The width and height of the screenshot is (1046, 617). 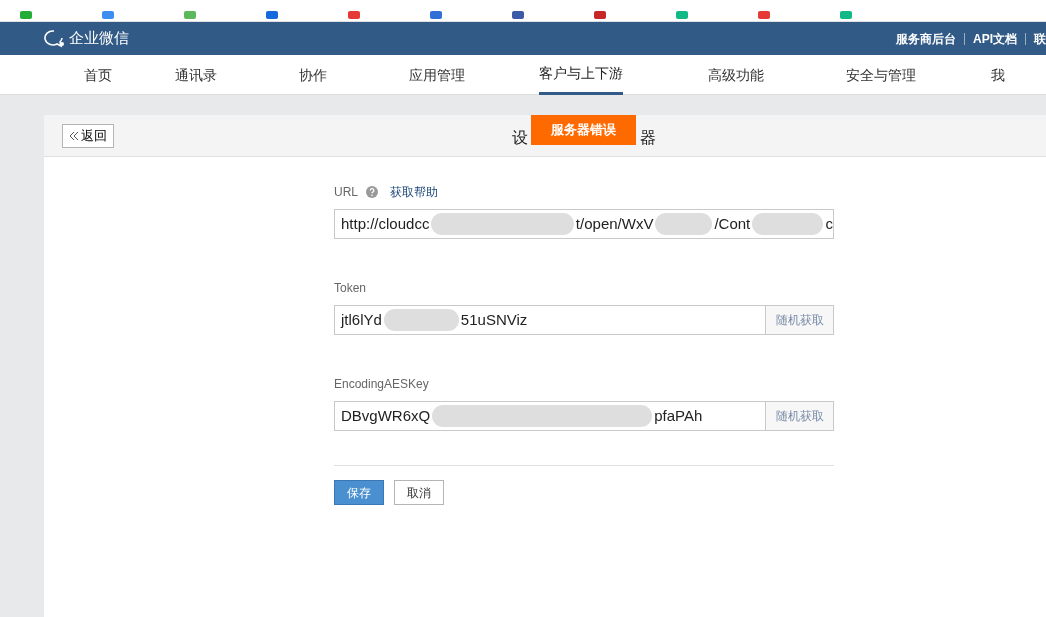 I want to click on back-button: 返回, so click(x=88, y=135).